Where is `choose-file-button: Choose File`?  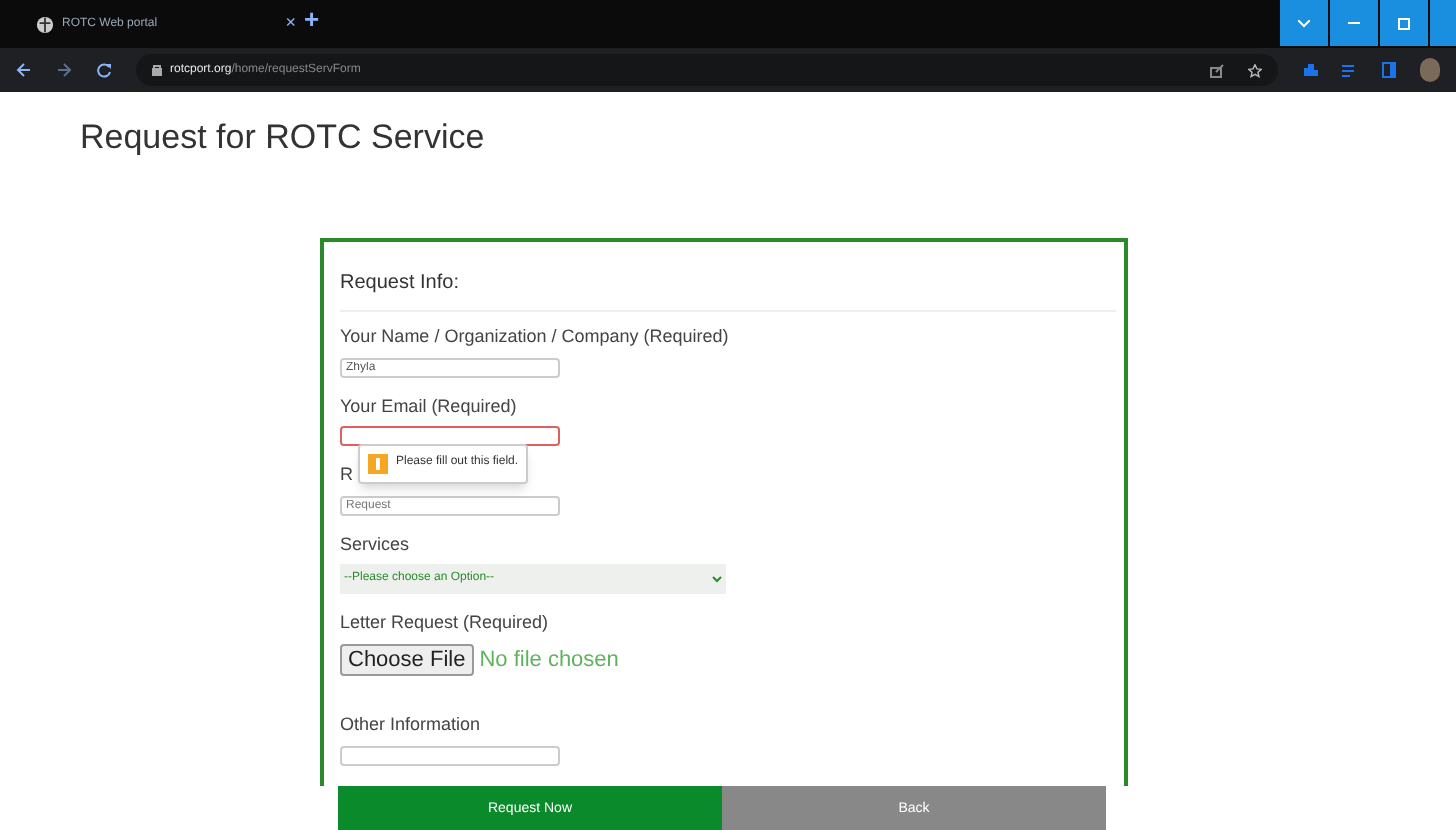
choose-file-button: Choose File is located at coordinates (407, 660).